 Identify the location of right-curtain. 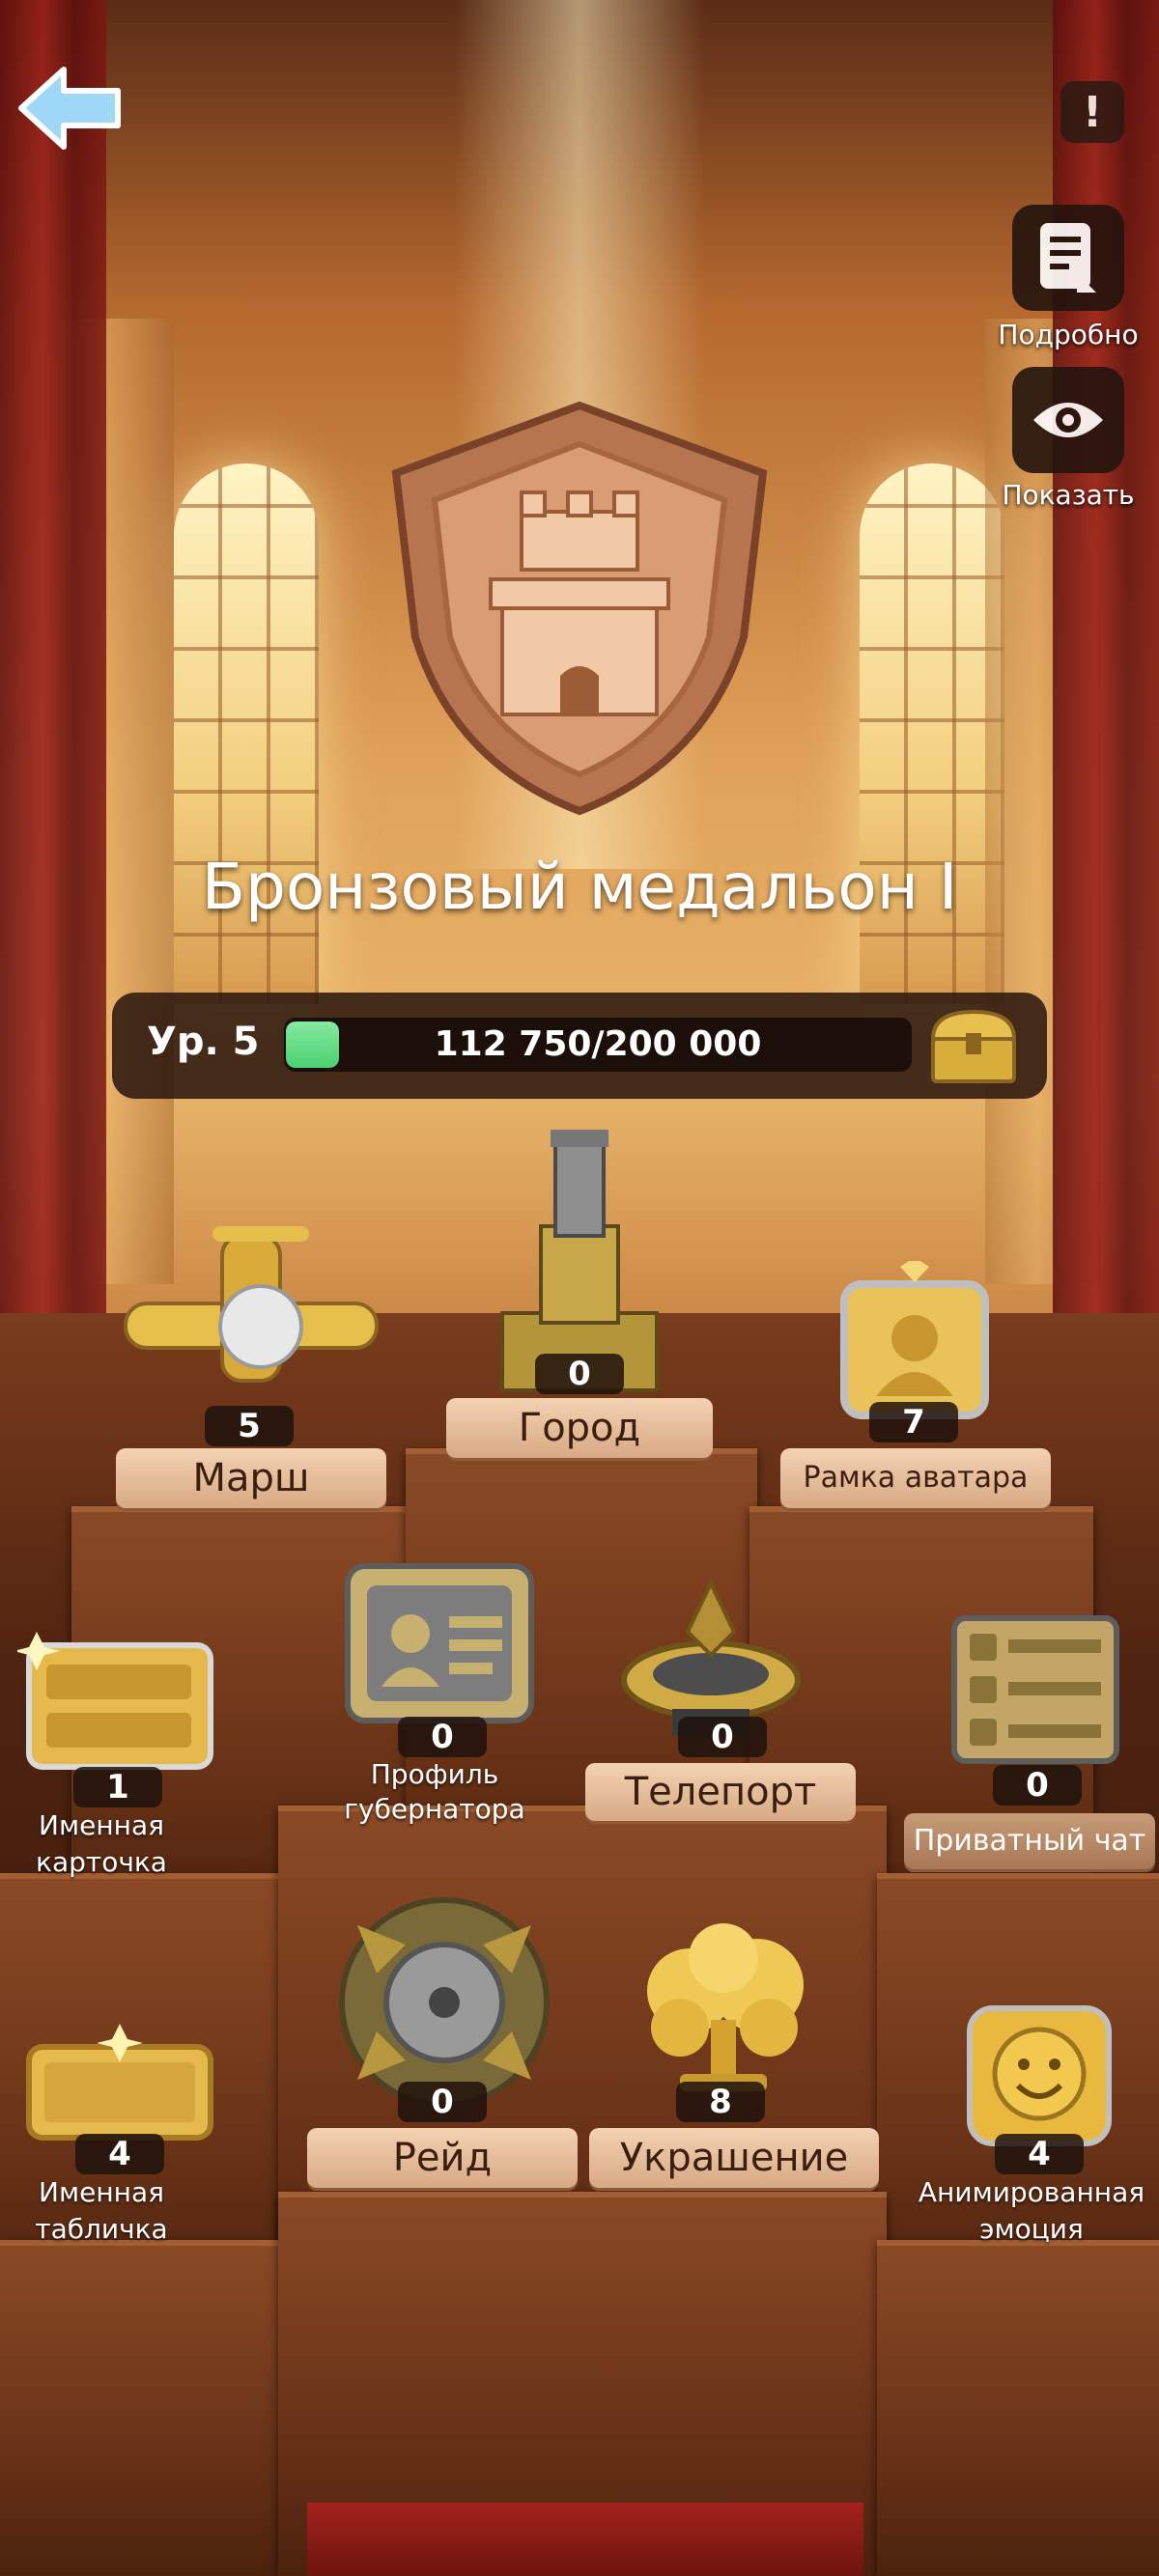
(1106, 676).